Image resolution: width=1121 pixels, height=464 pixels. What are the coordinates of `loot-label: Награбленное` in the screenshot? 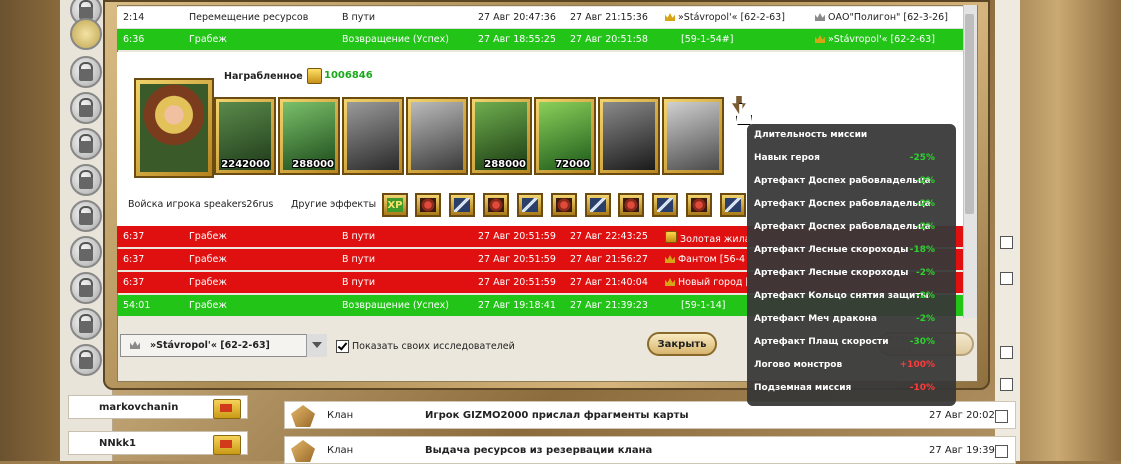 It's located at (263, 76).